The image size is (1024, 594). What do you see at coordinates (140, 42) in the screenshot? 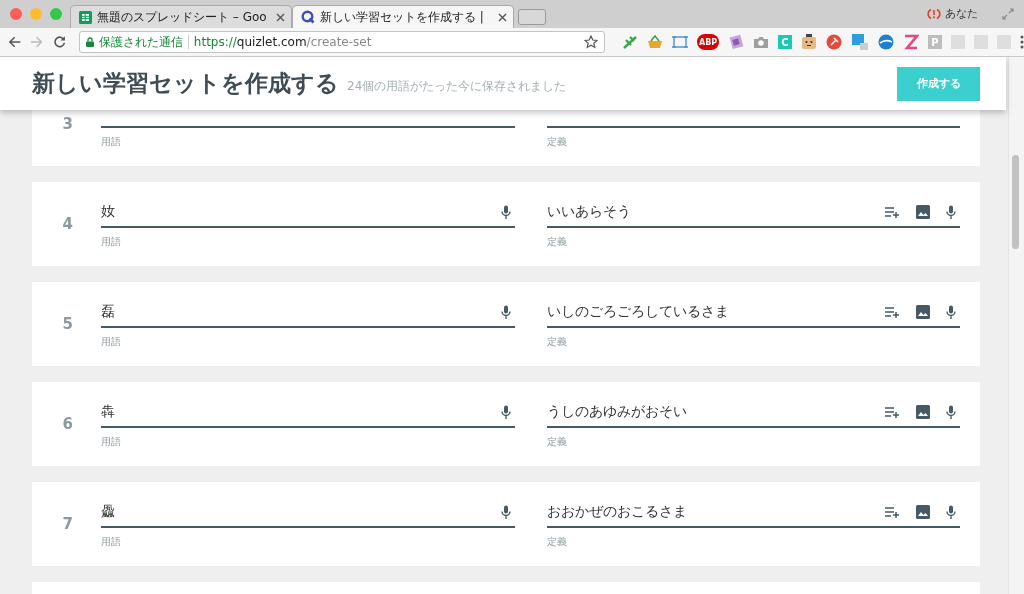
I see `secure-label: 保護された通信` at bounding box center [140, 42].